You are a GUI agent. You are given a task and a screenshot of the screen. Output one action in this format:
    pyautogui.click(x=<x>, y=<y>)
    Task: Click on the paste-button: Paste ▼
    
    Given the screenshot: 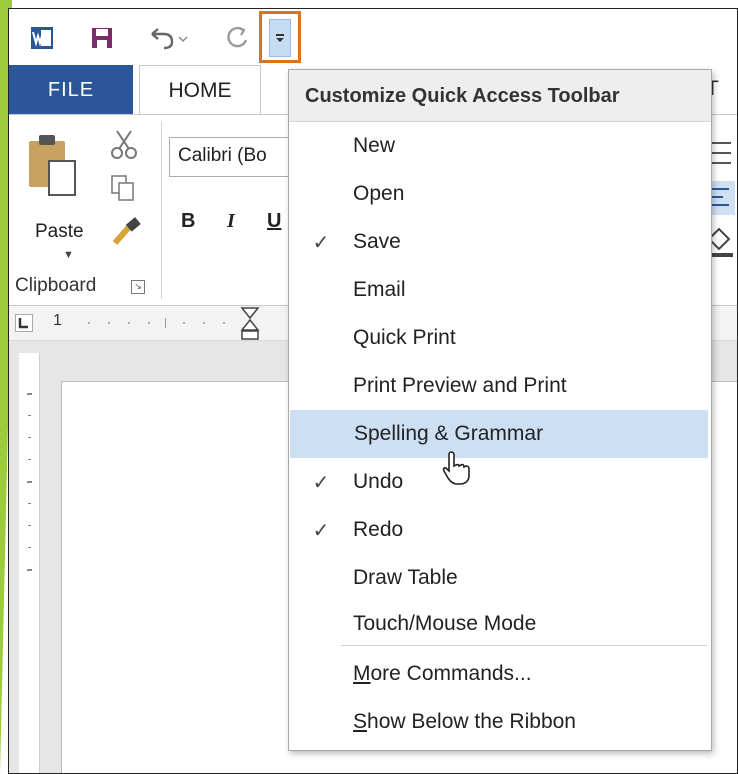 What is the action you would take?
    pyautogui.click(x=57, y=197)
    